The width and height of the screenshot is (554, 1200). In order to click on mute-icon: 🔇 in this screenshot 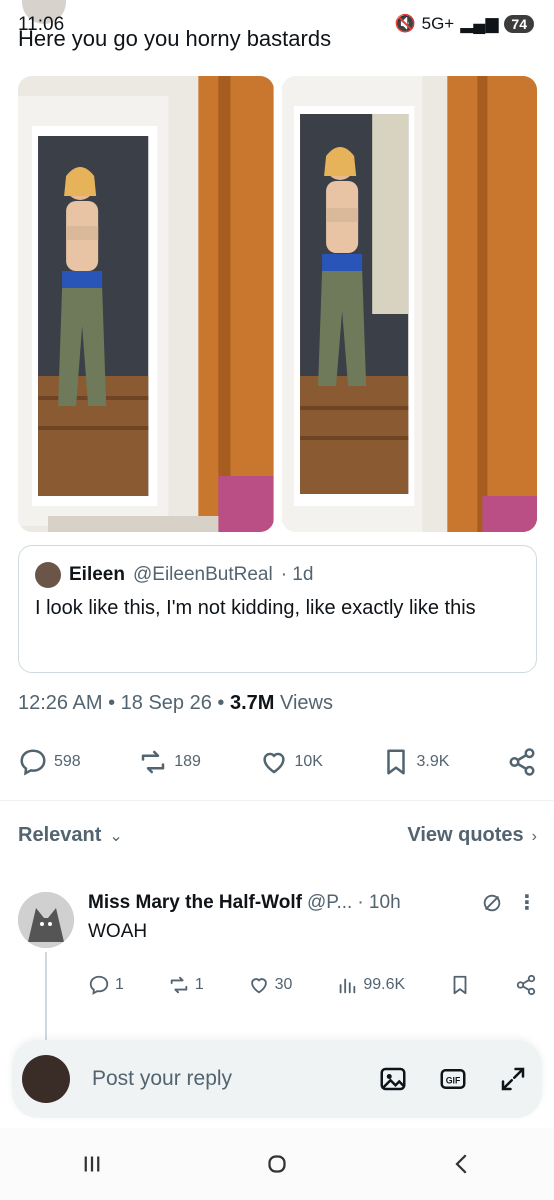, I will do `click(405, 23)`.